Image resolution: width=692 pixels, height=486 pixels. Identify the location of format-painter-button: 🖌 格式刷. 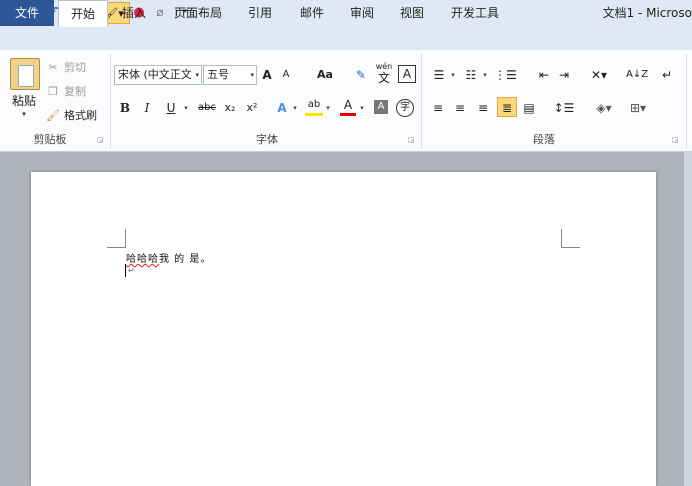
(71, 115).